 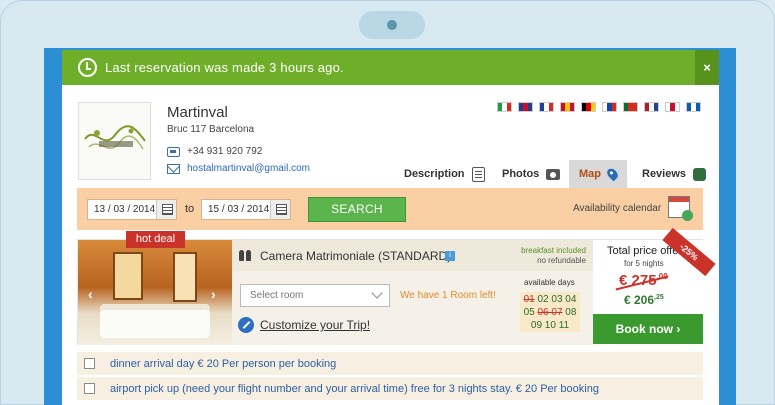 I want to click on availability-calendar-link: Availability calendar, so click(x=617, y=208).